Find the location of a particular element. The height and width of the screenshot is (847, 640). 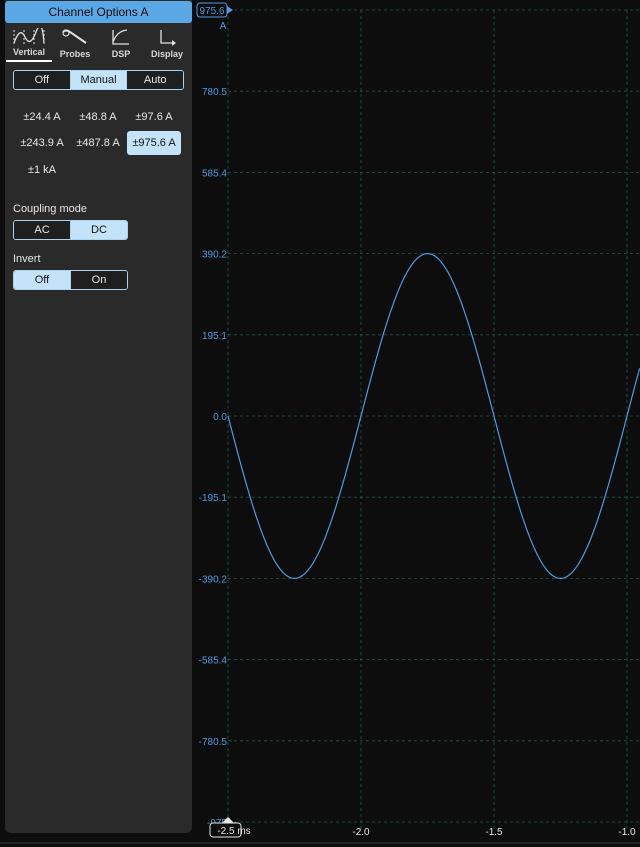

x-axis-labels: -2.0 -1.5 -1.0 is located at coordinates (494, 832).